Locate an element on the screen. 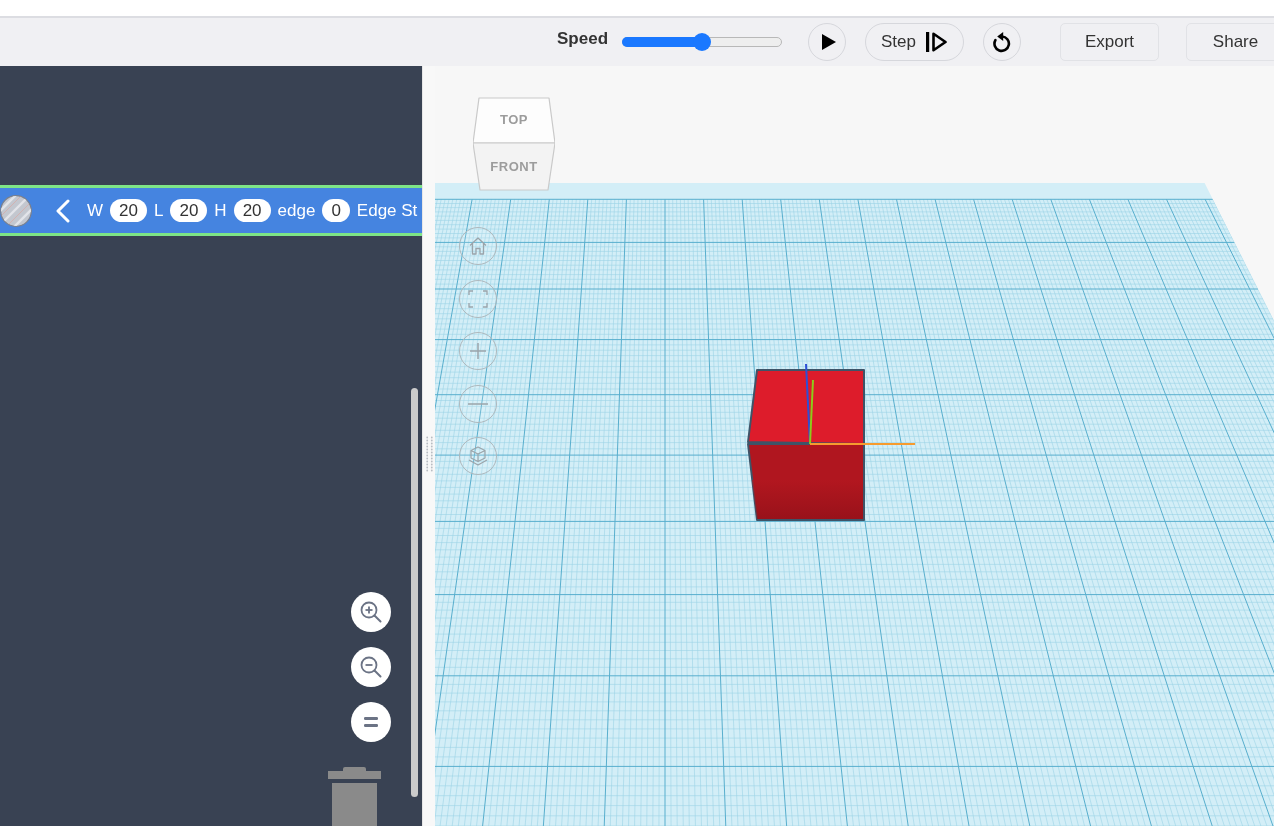 The height and width of the screenshot is (826, 1274). restart-icon is located at coordinates (1002, 42).